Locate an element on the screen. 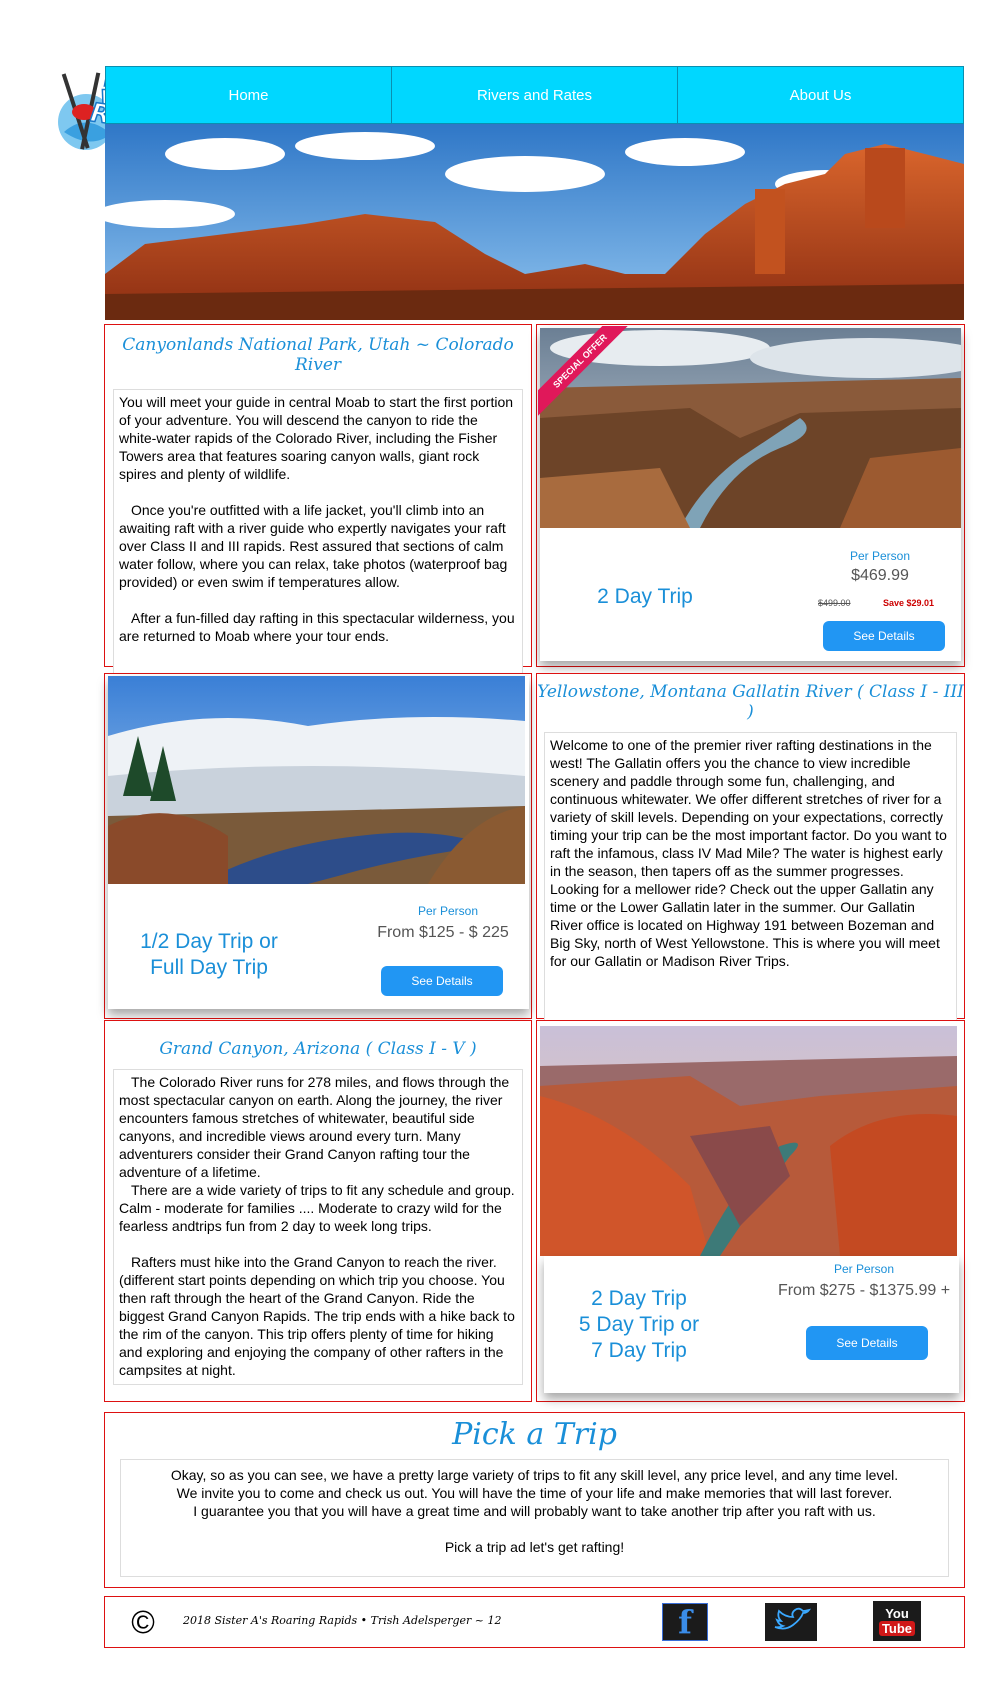 This screenshot has height=1700, width=1000. main-nav: Home Rivers and Rates About Us is located at coordinates (534, 95).